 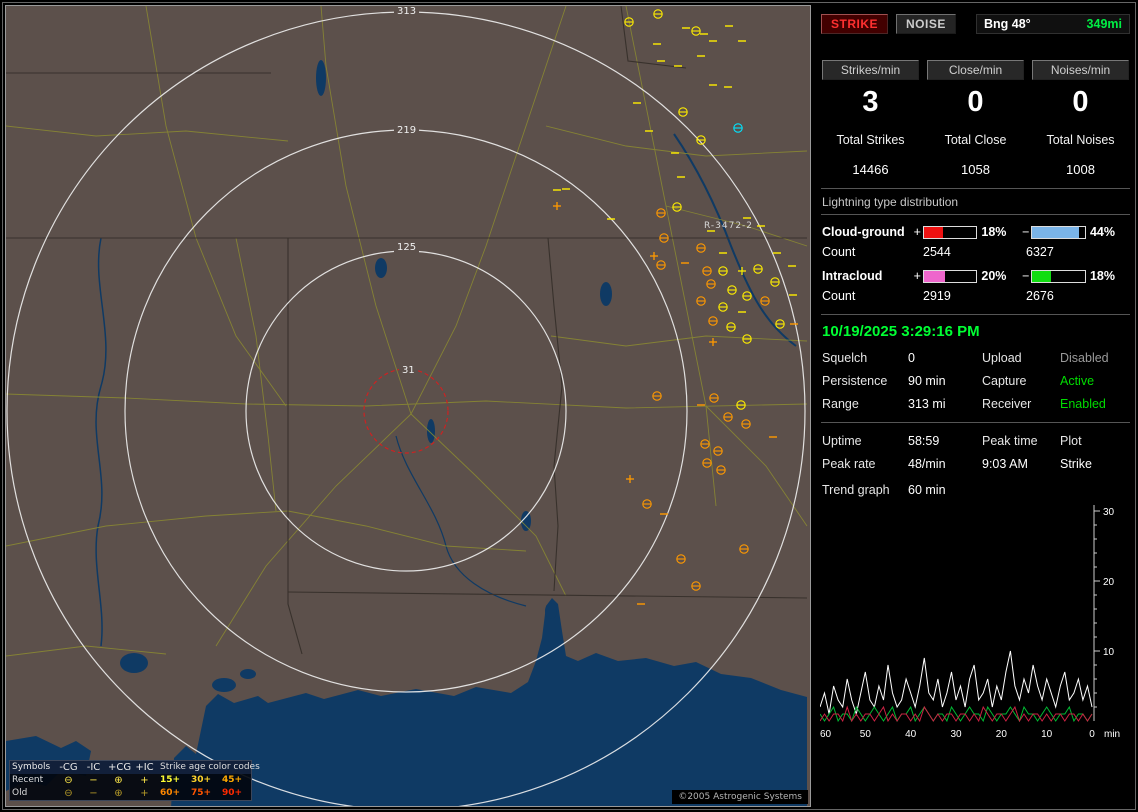 What do you see at coordinates (890, 202) in the screenshot?
I see `distribution-title: Lightning type distribution` at bounding box center [890, 202].